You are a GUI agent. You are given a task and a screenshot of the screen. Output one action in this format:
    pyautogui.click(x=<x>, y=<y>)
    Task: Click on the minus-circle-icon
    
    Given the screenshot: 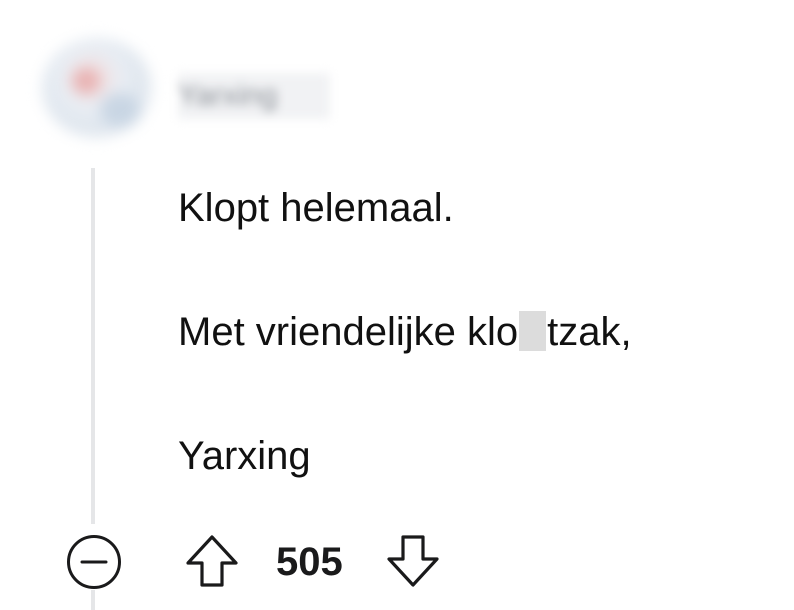 What is the action you would take?
    pyautogui.click(x=94, y=562)
    